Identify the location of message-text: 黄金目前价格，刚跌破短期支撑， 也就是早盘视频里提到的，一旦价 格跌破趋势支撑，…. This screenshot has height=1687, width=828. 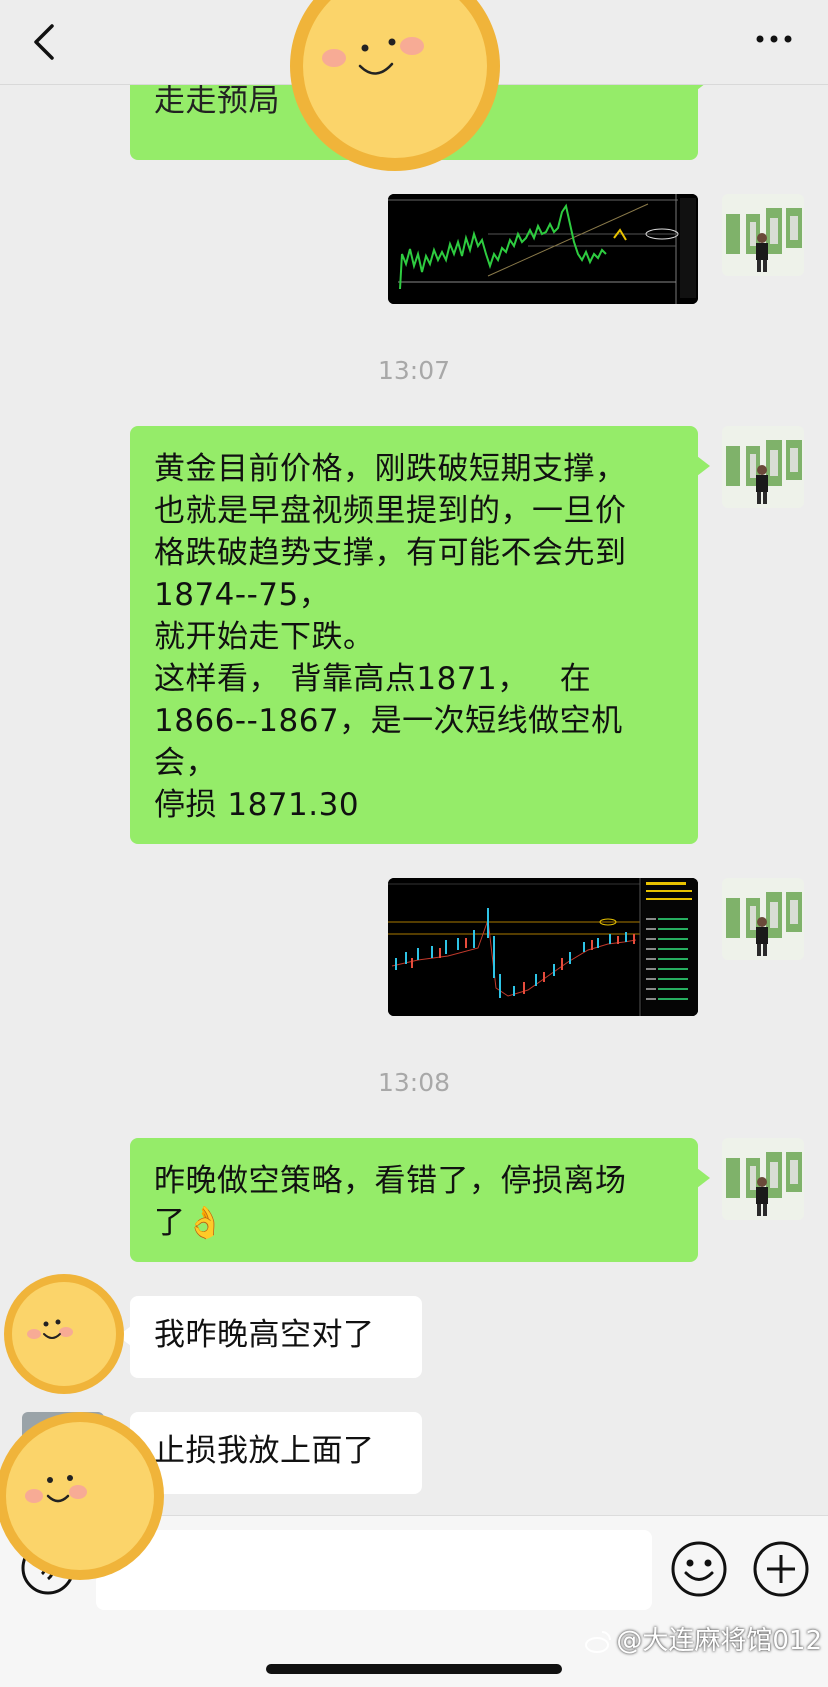
(390, 637).